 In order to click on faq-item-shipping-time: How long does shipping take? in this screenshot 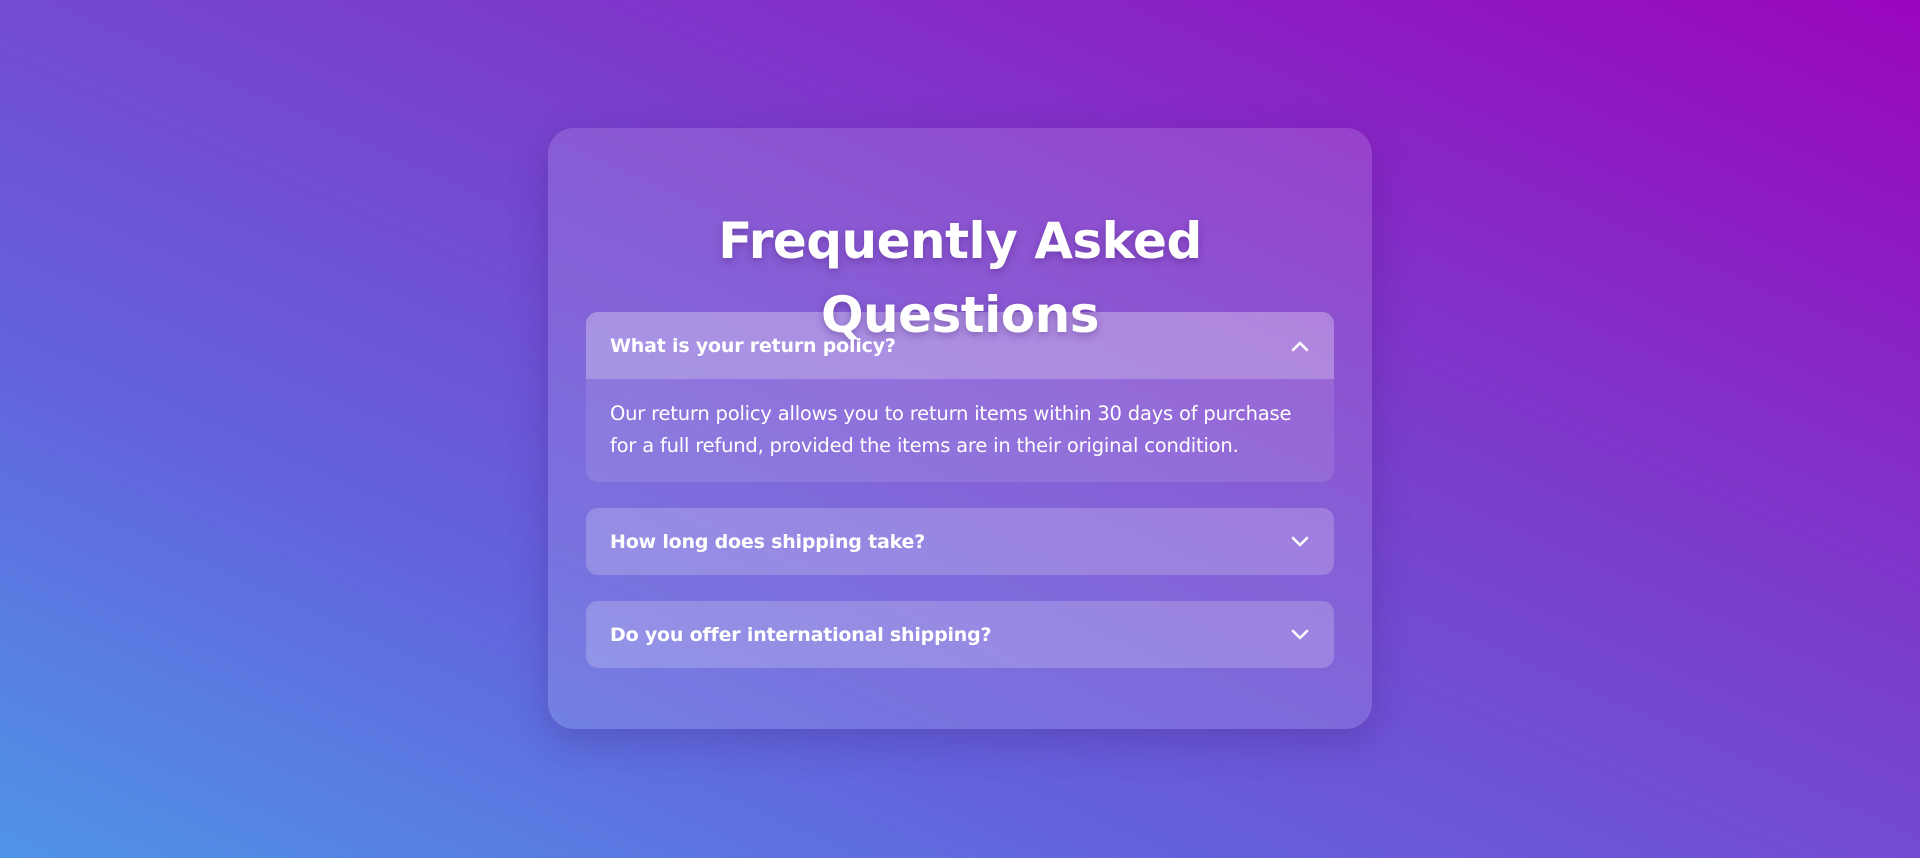, I will do `click(960, 541)`.